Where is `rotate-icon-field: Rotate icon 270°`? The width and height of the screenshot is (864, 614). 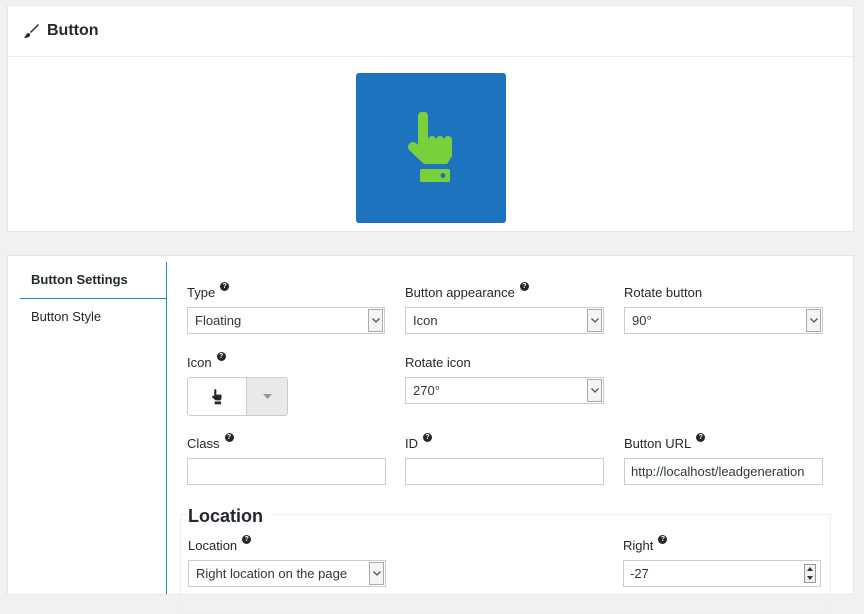
rotate-icon-field: Rotate icon 270° is located at coordinates (504, 379).